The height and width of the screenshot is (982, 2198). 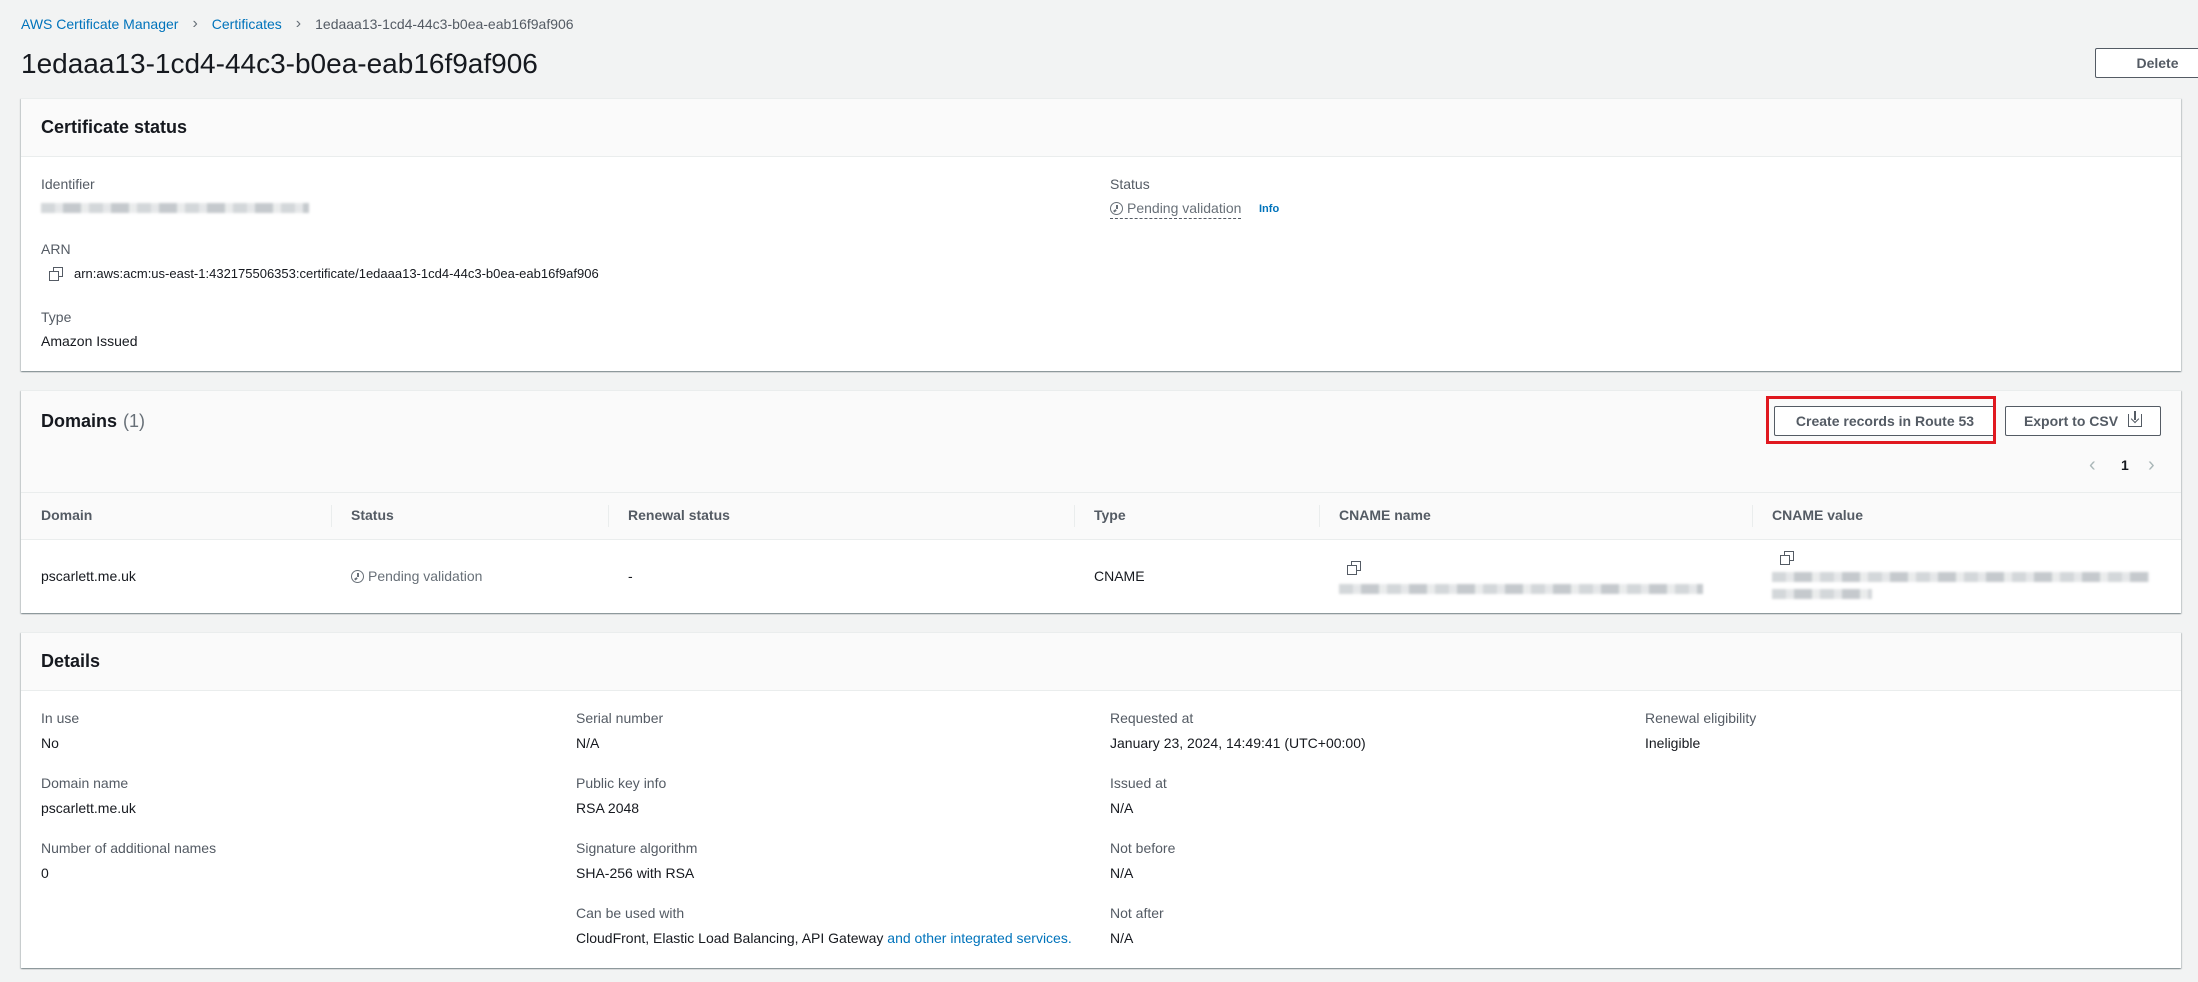 What do you see at coordinates (1673, 743) in the screenshot?
I see `renewal-eligibility-value: Ineligible` at bounding box center [1673, 743].